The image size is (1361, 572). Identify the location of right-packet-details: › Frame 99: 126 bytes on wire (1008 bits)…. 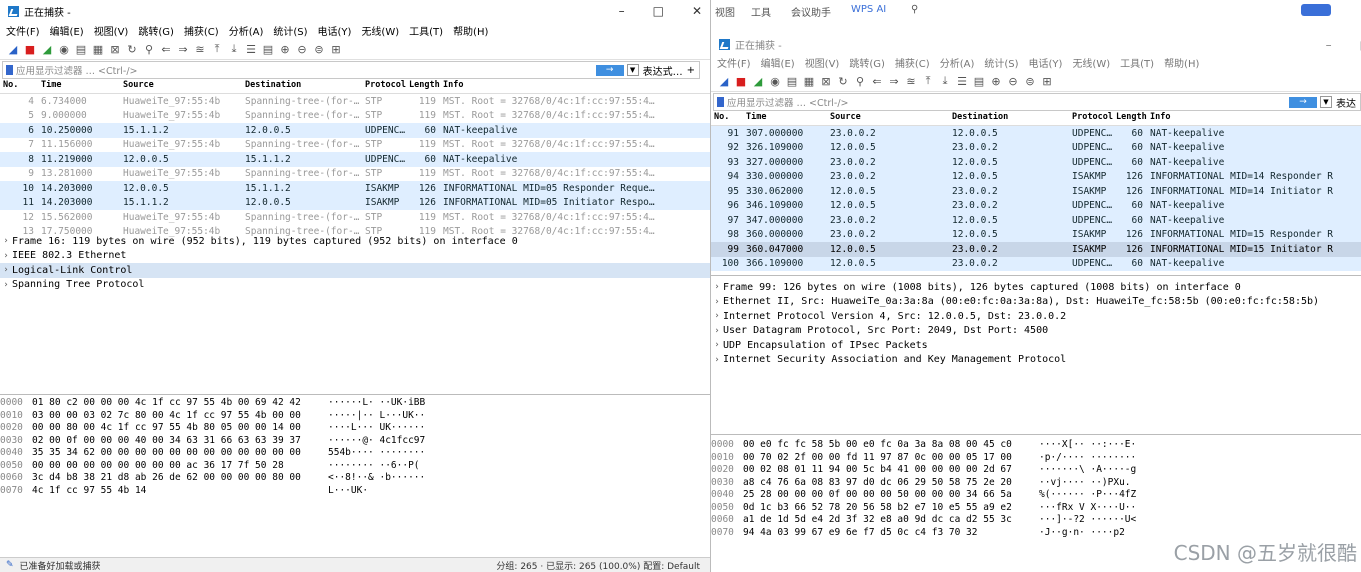
(1036, 355).